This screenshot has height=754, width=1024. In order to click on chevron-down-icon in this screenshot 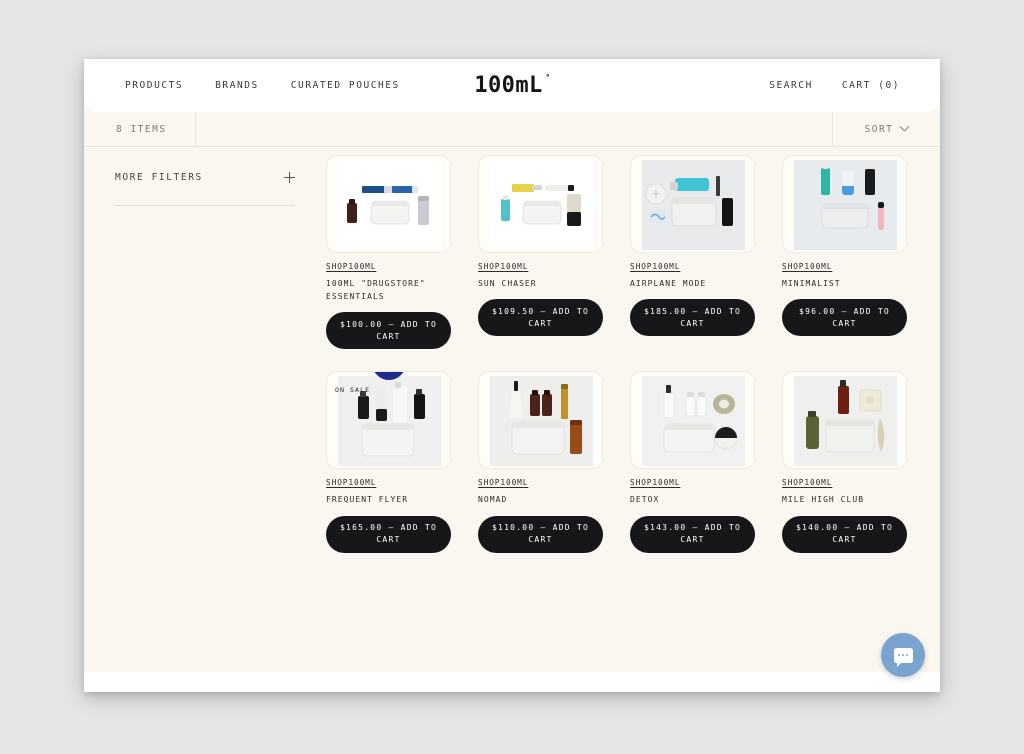, I will do `click(904, 126)`.